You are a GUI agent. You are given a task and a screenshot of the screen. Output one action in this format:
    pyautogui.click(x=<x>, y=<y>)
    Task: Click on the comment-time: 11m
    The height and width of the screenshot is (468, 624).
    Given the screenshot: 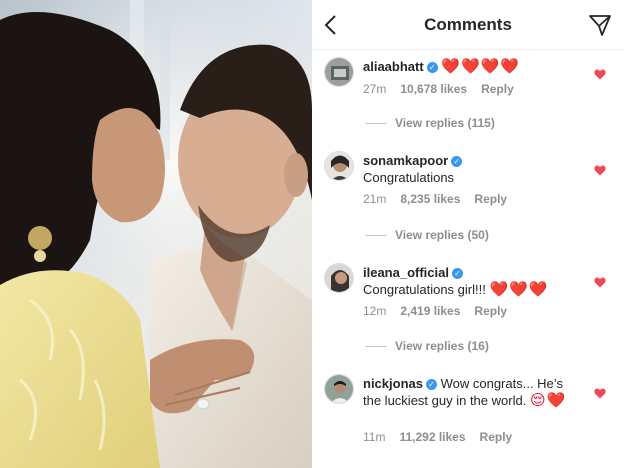 What is the action you would take?
    pyautogui.click(x=374, y=437)
    